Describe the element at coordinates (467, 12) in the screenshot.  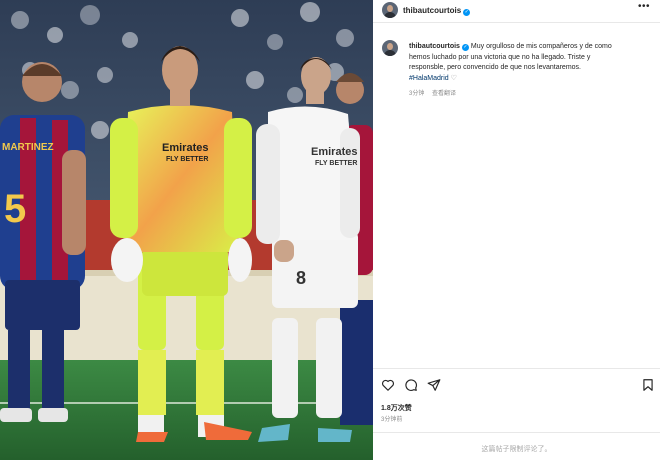
I see `verified-badge-icon: ✓` at that location.